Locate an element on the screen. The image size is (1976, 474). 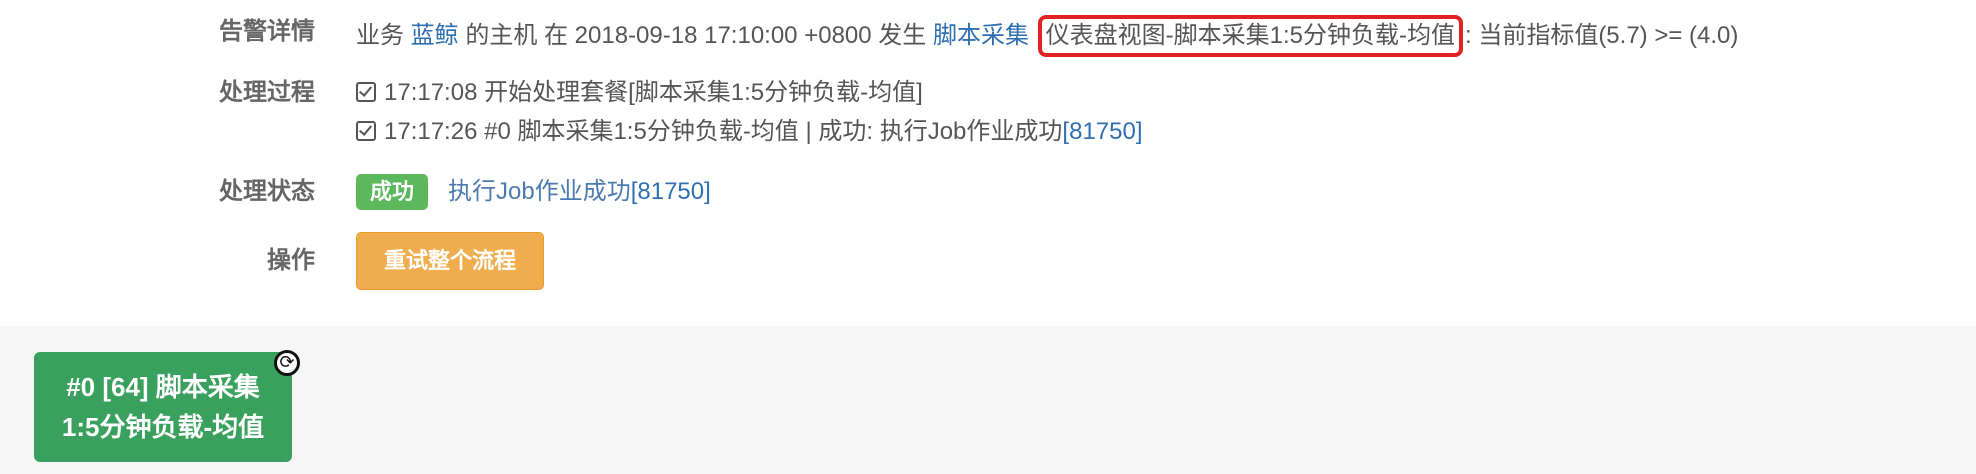
business-link: 蓝鲸 is located at coordinates (435, 35).